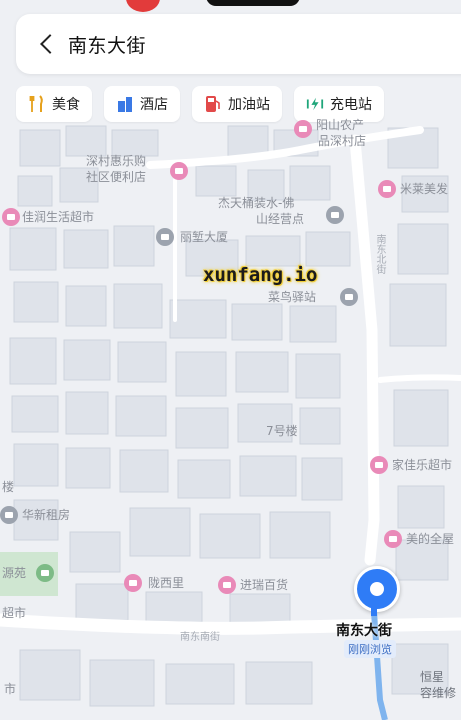 The height and width of the screenshot is (720, 461). I want to click on chip-charging-label: 充电站, so click(351, 105).